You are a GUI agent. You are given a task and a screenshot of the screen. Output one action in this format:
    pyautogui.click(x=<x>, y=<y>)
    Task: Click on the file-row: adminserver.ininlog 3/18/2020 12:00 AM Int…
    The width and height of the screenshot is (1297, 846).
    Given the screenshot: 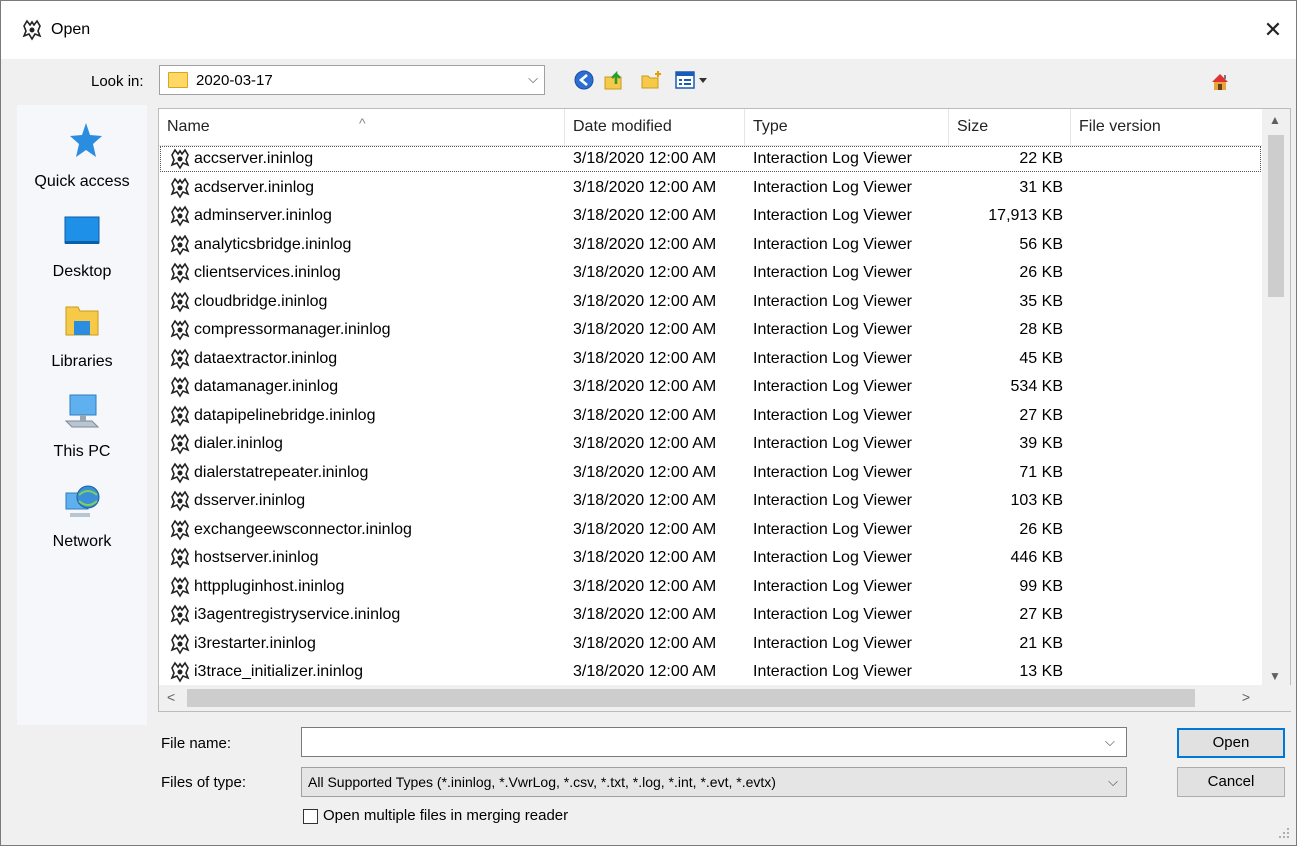 What is the action you would take?
    pyautogui.click(x=710, y=216)
    